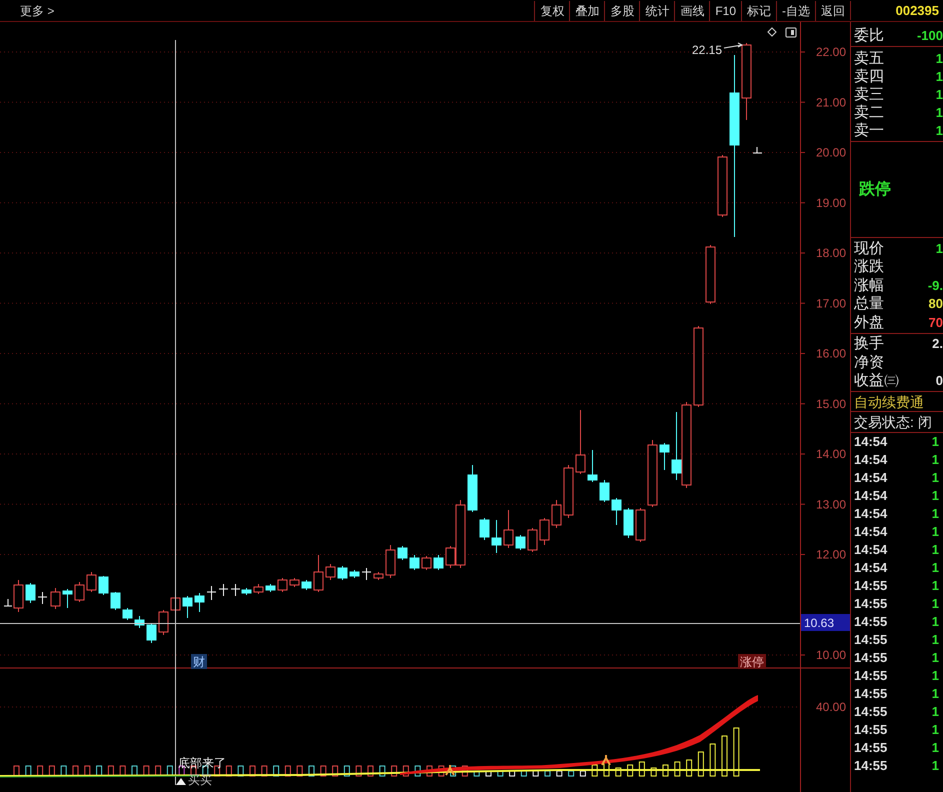  I want to click on quote-label: 外盘, so click(869, 322).